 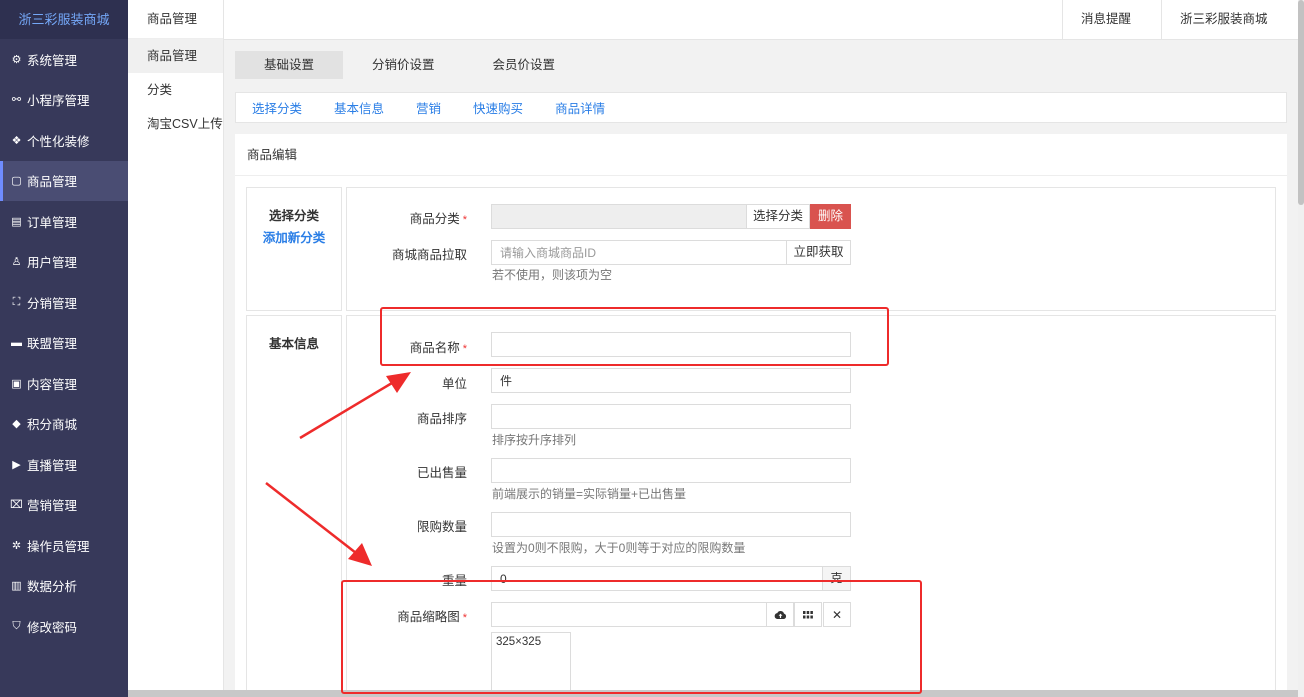 I want to click on shield-icon: ⛉, so click(x=16, y=625).